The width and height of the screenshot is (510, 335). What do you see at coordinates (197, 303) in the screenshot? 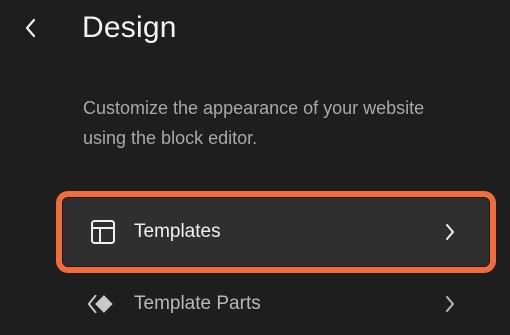
I see `nav-item-label: Template Parts` at bounding box center [197, 303].